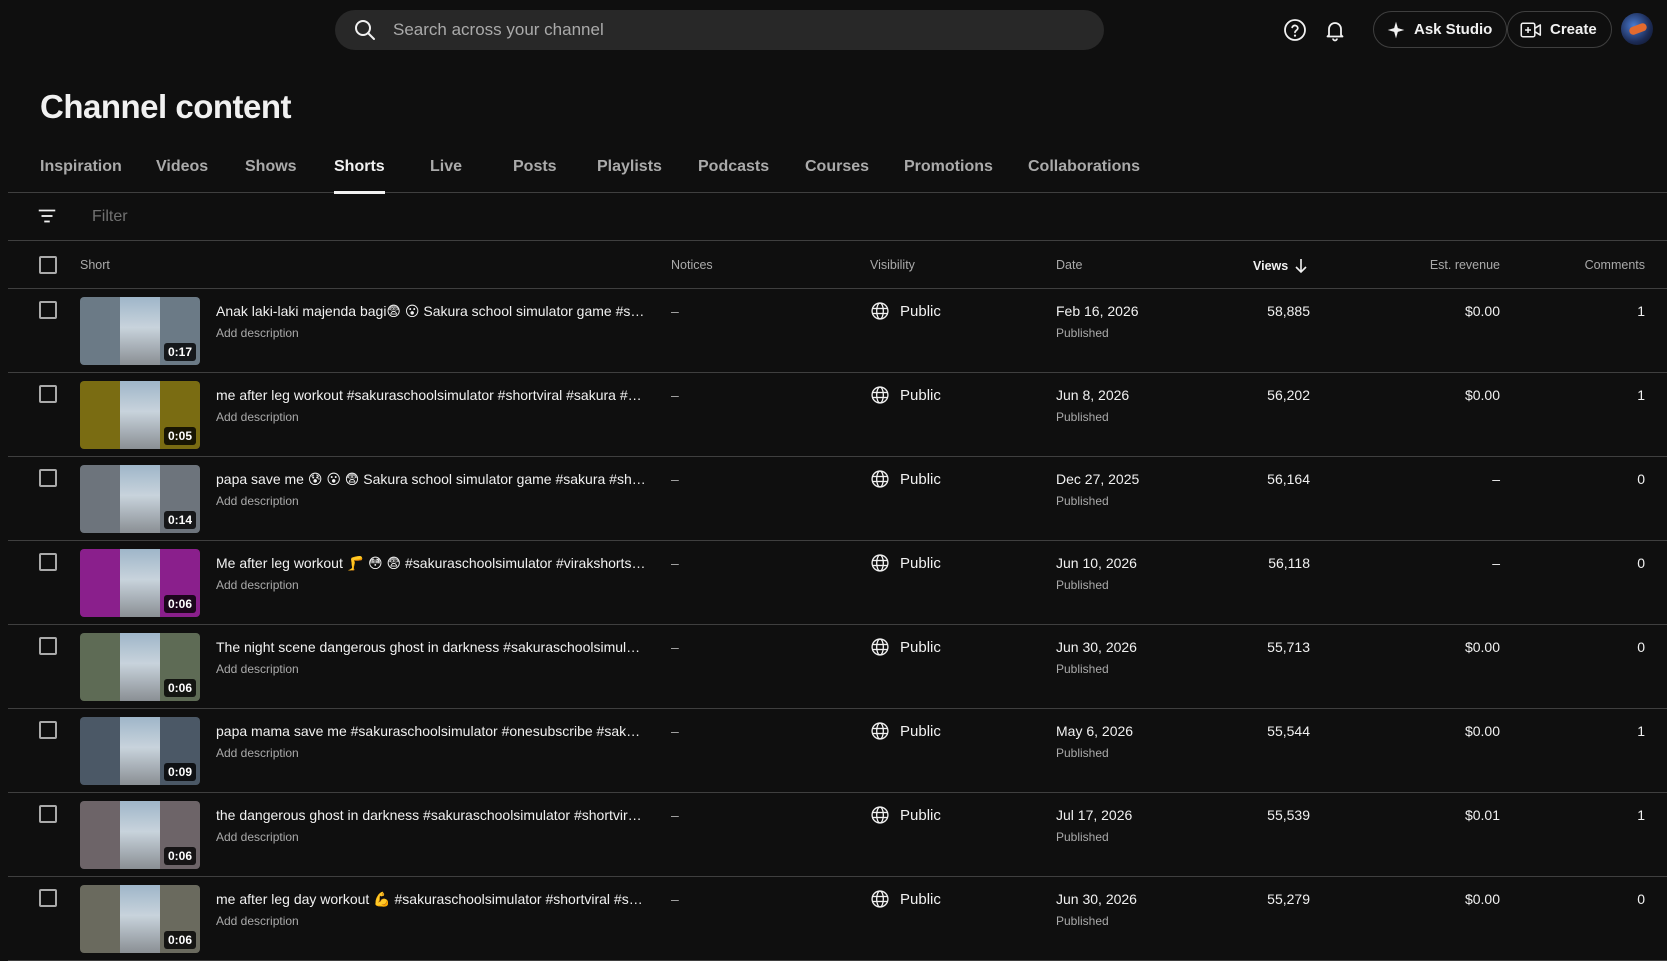  Describe the element at coordinates (629, 167) in the screenshot. I see `tab-playlists: Playlists` at that location.